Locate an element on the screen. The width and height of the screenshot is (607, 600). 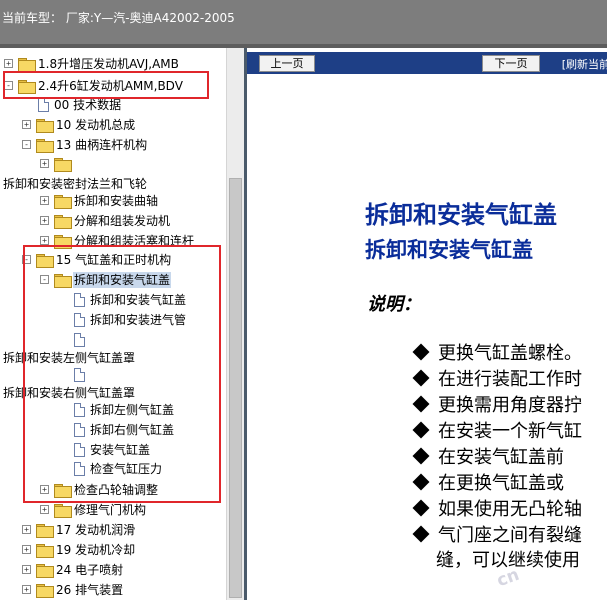
tree-item-label: 26 排气装置 is located at coordinates (90, 590).